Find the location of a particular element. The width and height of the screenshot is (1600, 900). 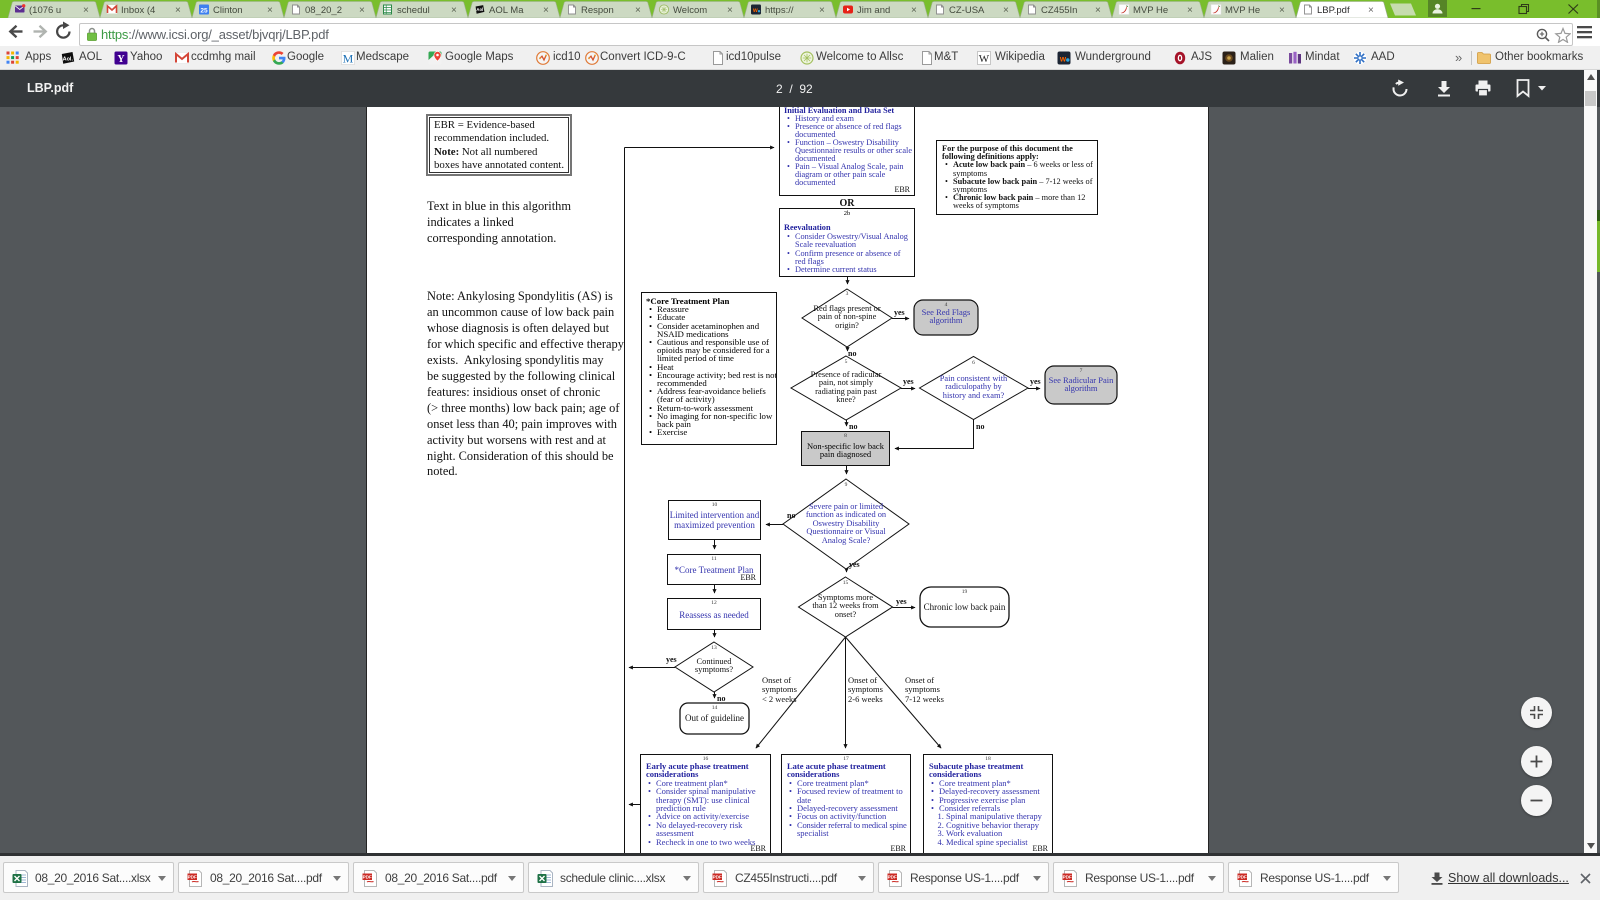

svg-text: W is located at coordinates (984, 59).